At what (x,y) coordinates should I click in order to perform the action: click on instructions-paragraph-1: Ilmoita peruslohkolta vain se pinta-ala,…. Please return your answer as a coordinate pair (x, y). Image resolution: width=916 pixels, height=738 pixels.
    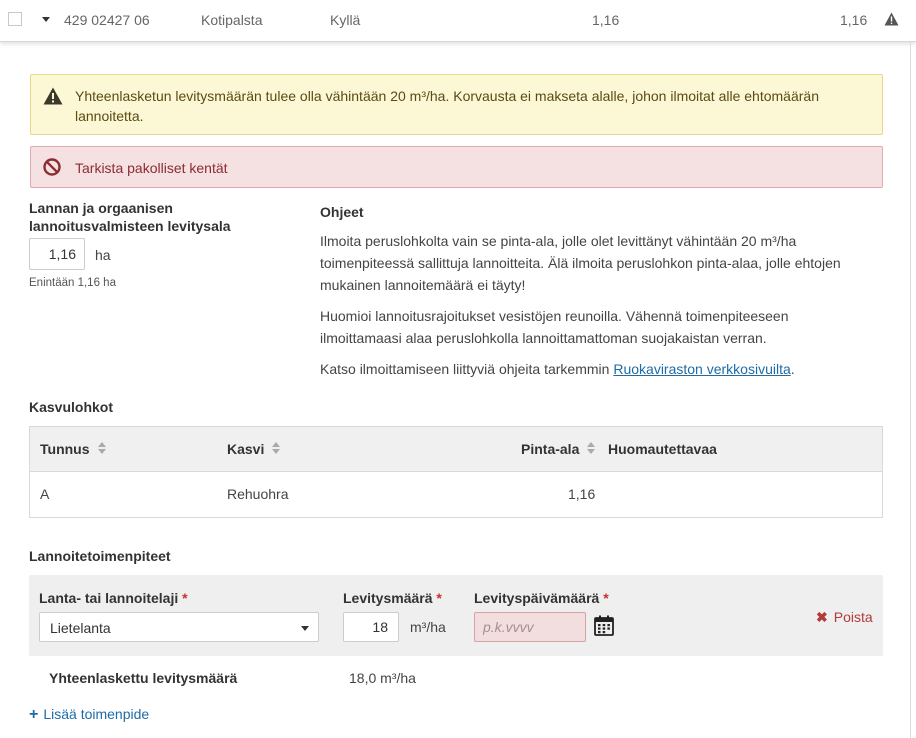
    Looking at the image, I should click on (580, 263).